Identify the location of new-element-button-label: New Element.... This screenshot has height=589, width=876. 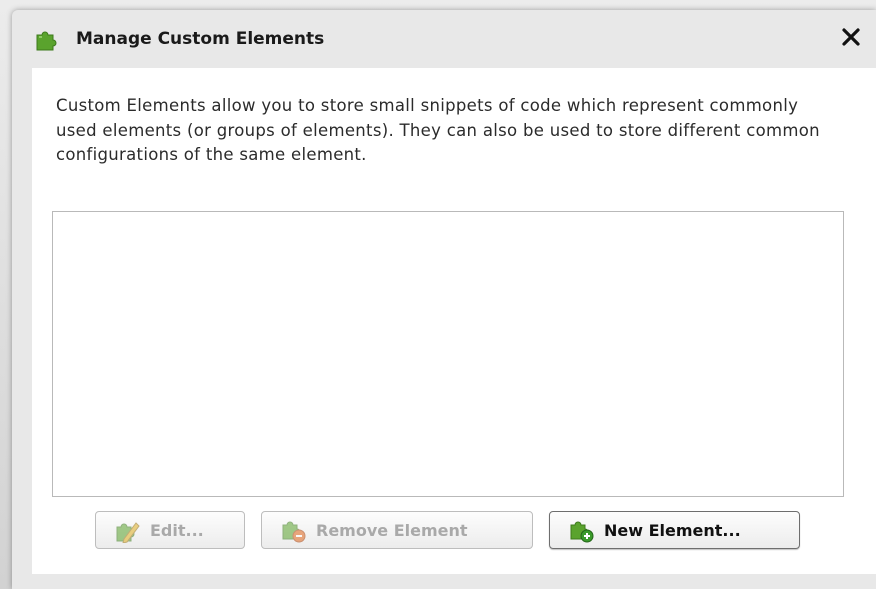
(672, 530).